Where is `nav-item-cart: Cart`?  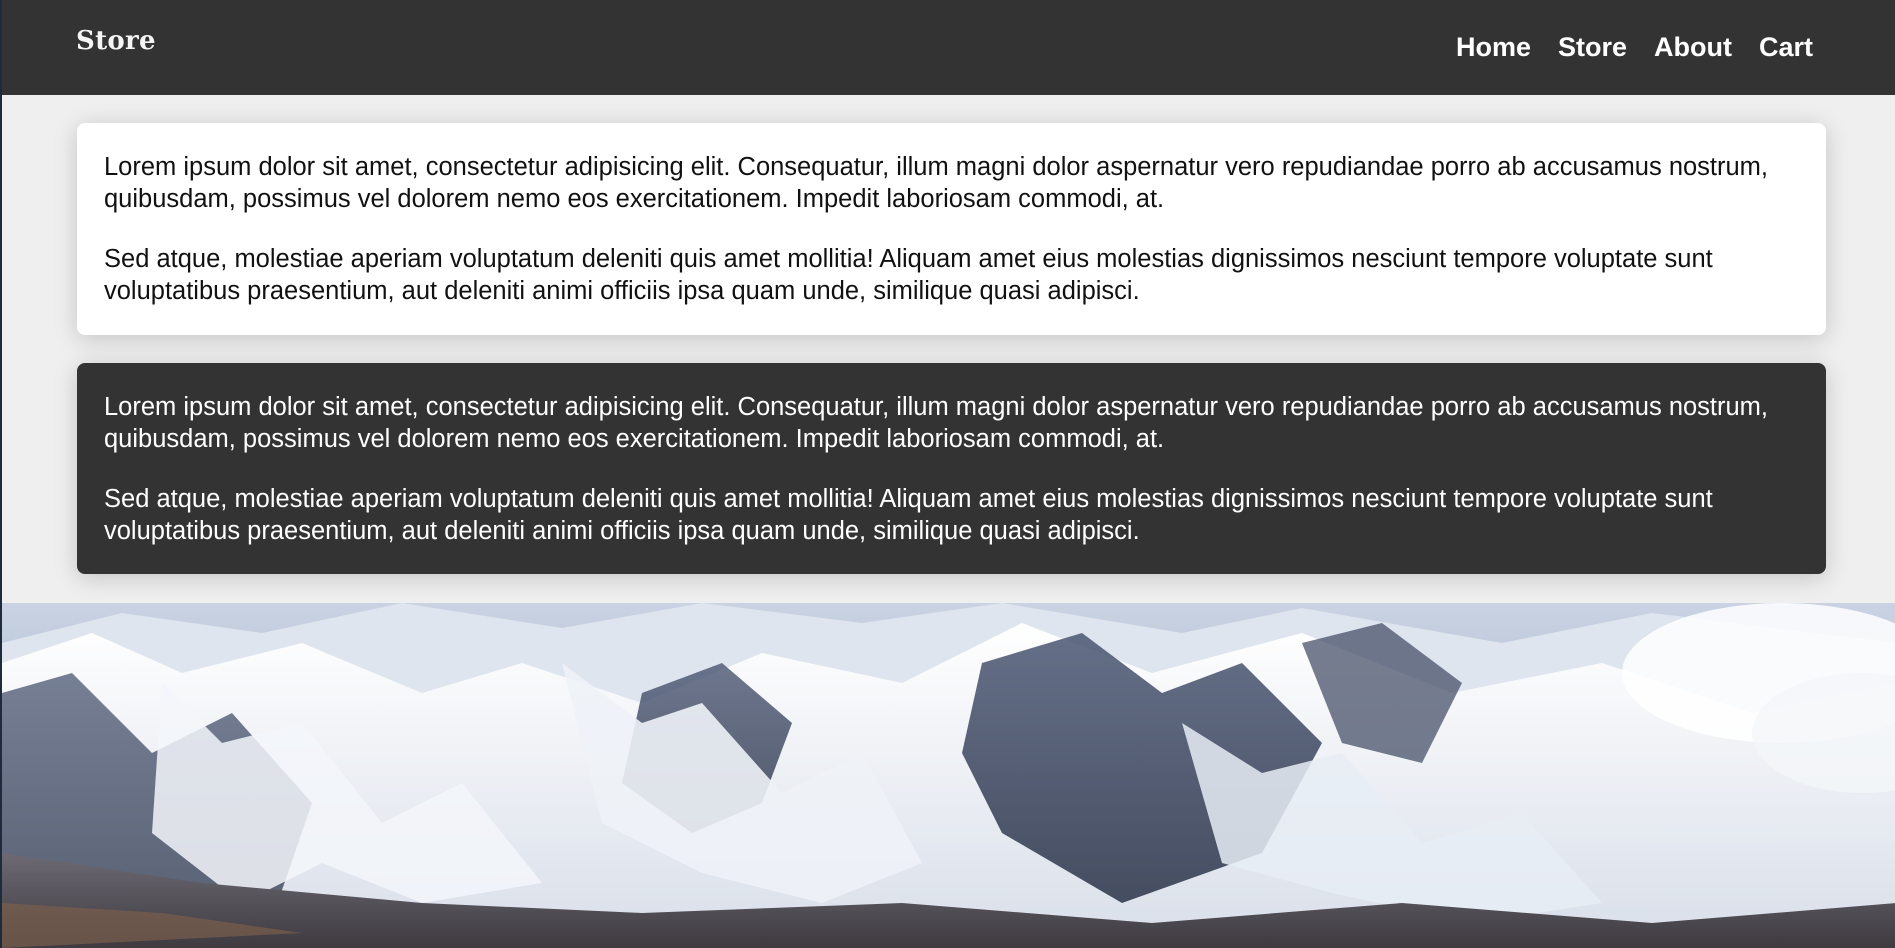 nav-item-cart: Cart is located at coordinates (1786, 47).